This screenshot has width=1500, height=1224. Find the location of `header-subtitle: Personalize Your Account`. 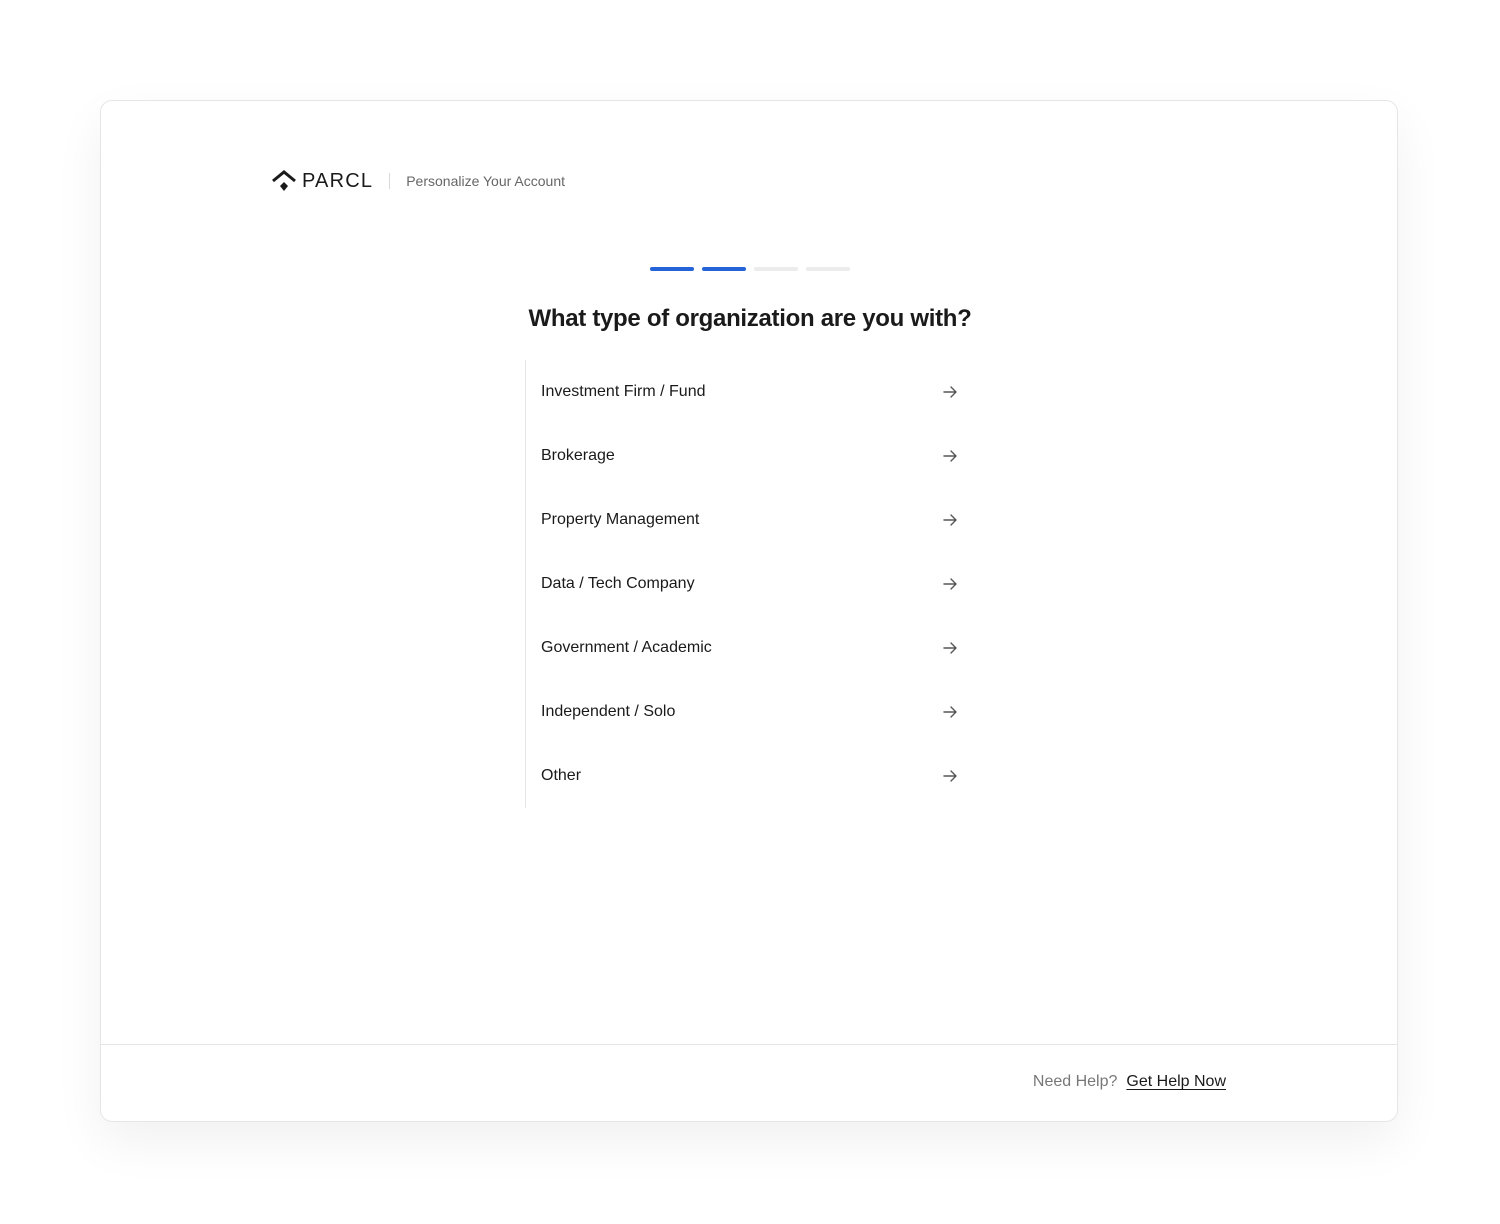

header-subtitle: Personalize Your Account is located at coordinates (485, 181).